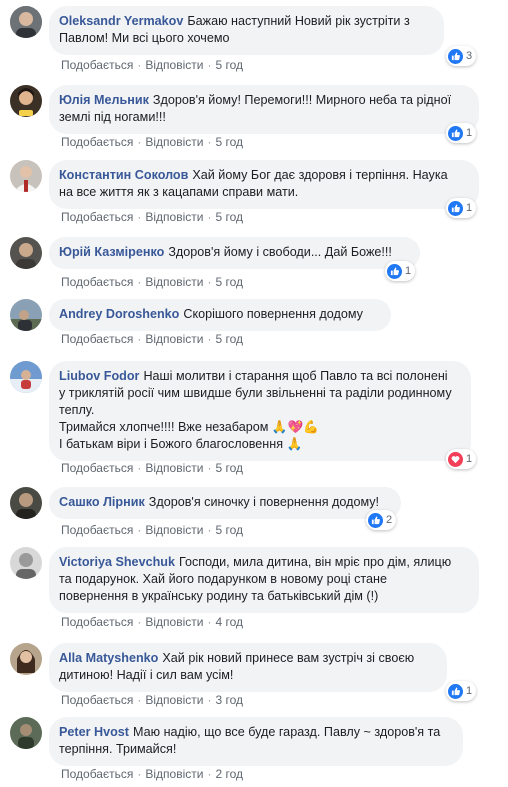  I want to click on comment-author: Liubov Fodor, so click(99, 376).